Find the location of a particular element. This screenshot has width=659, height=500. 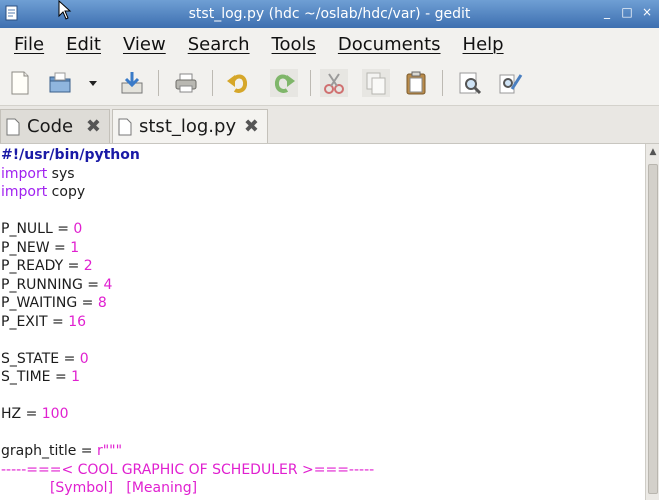

code-line: P_RUNNING = 4 is located at coordinates (56, 285).